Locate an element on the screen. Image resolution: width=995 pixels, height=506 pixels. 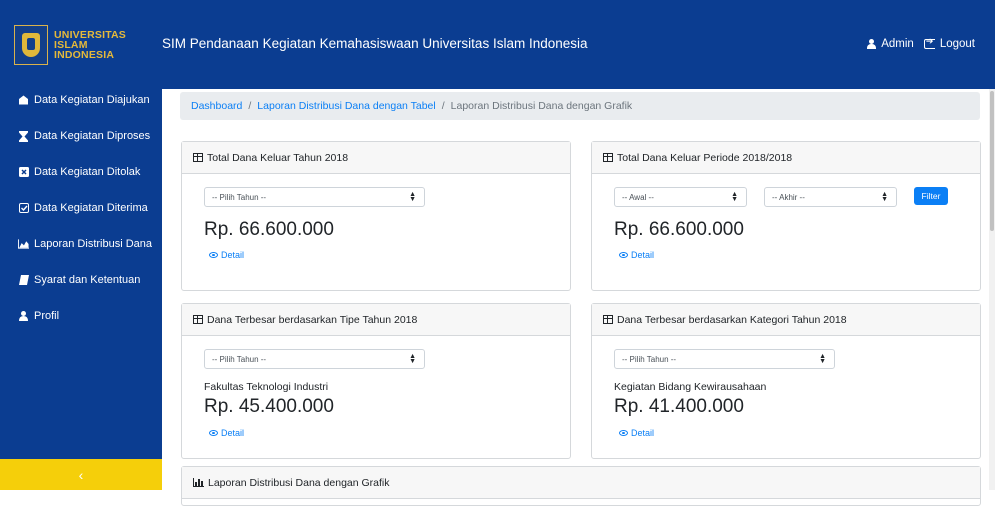
sidebar-item-profil: Profil is located at coordinates (81, 316).